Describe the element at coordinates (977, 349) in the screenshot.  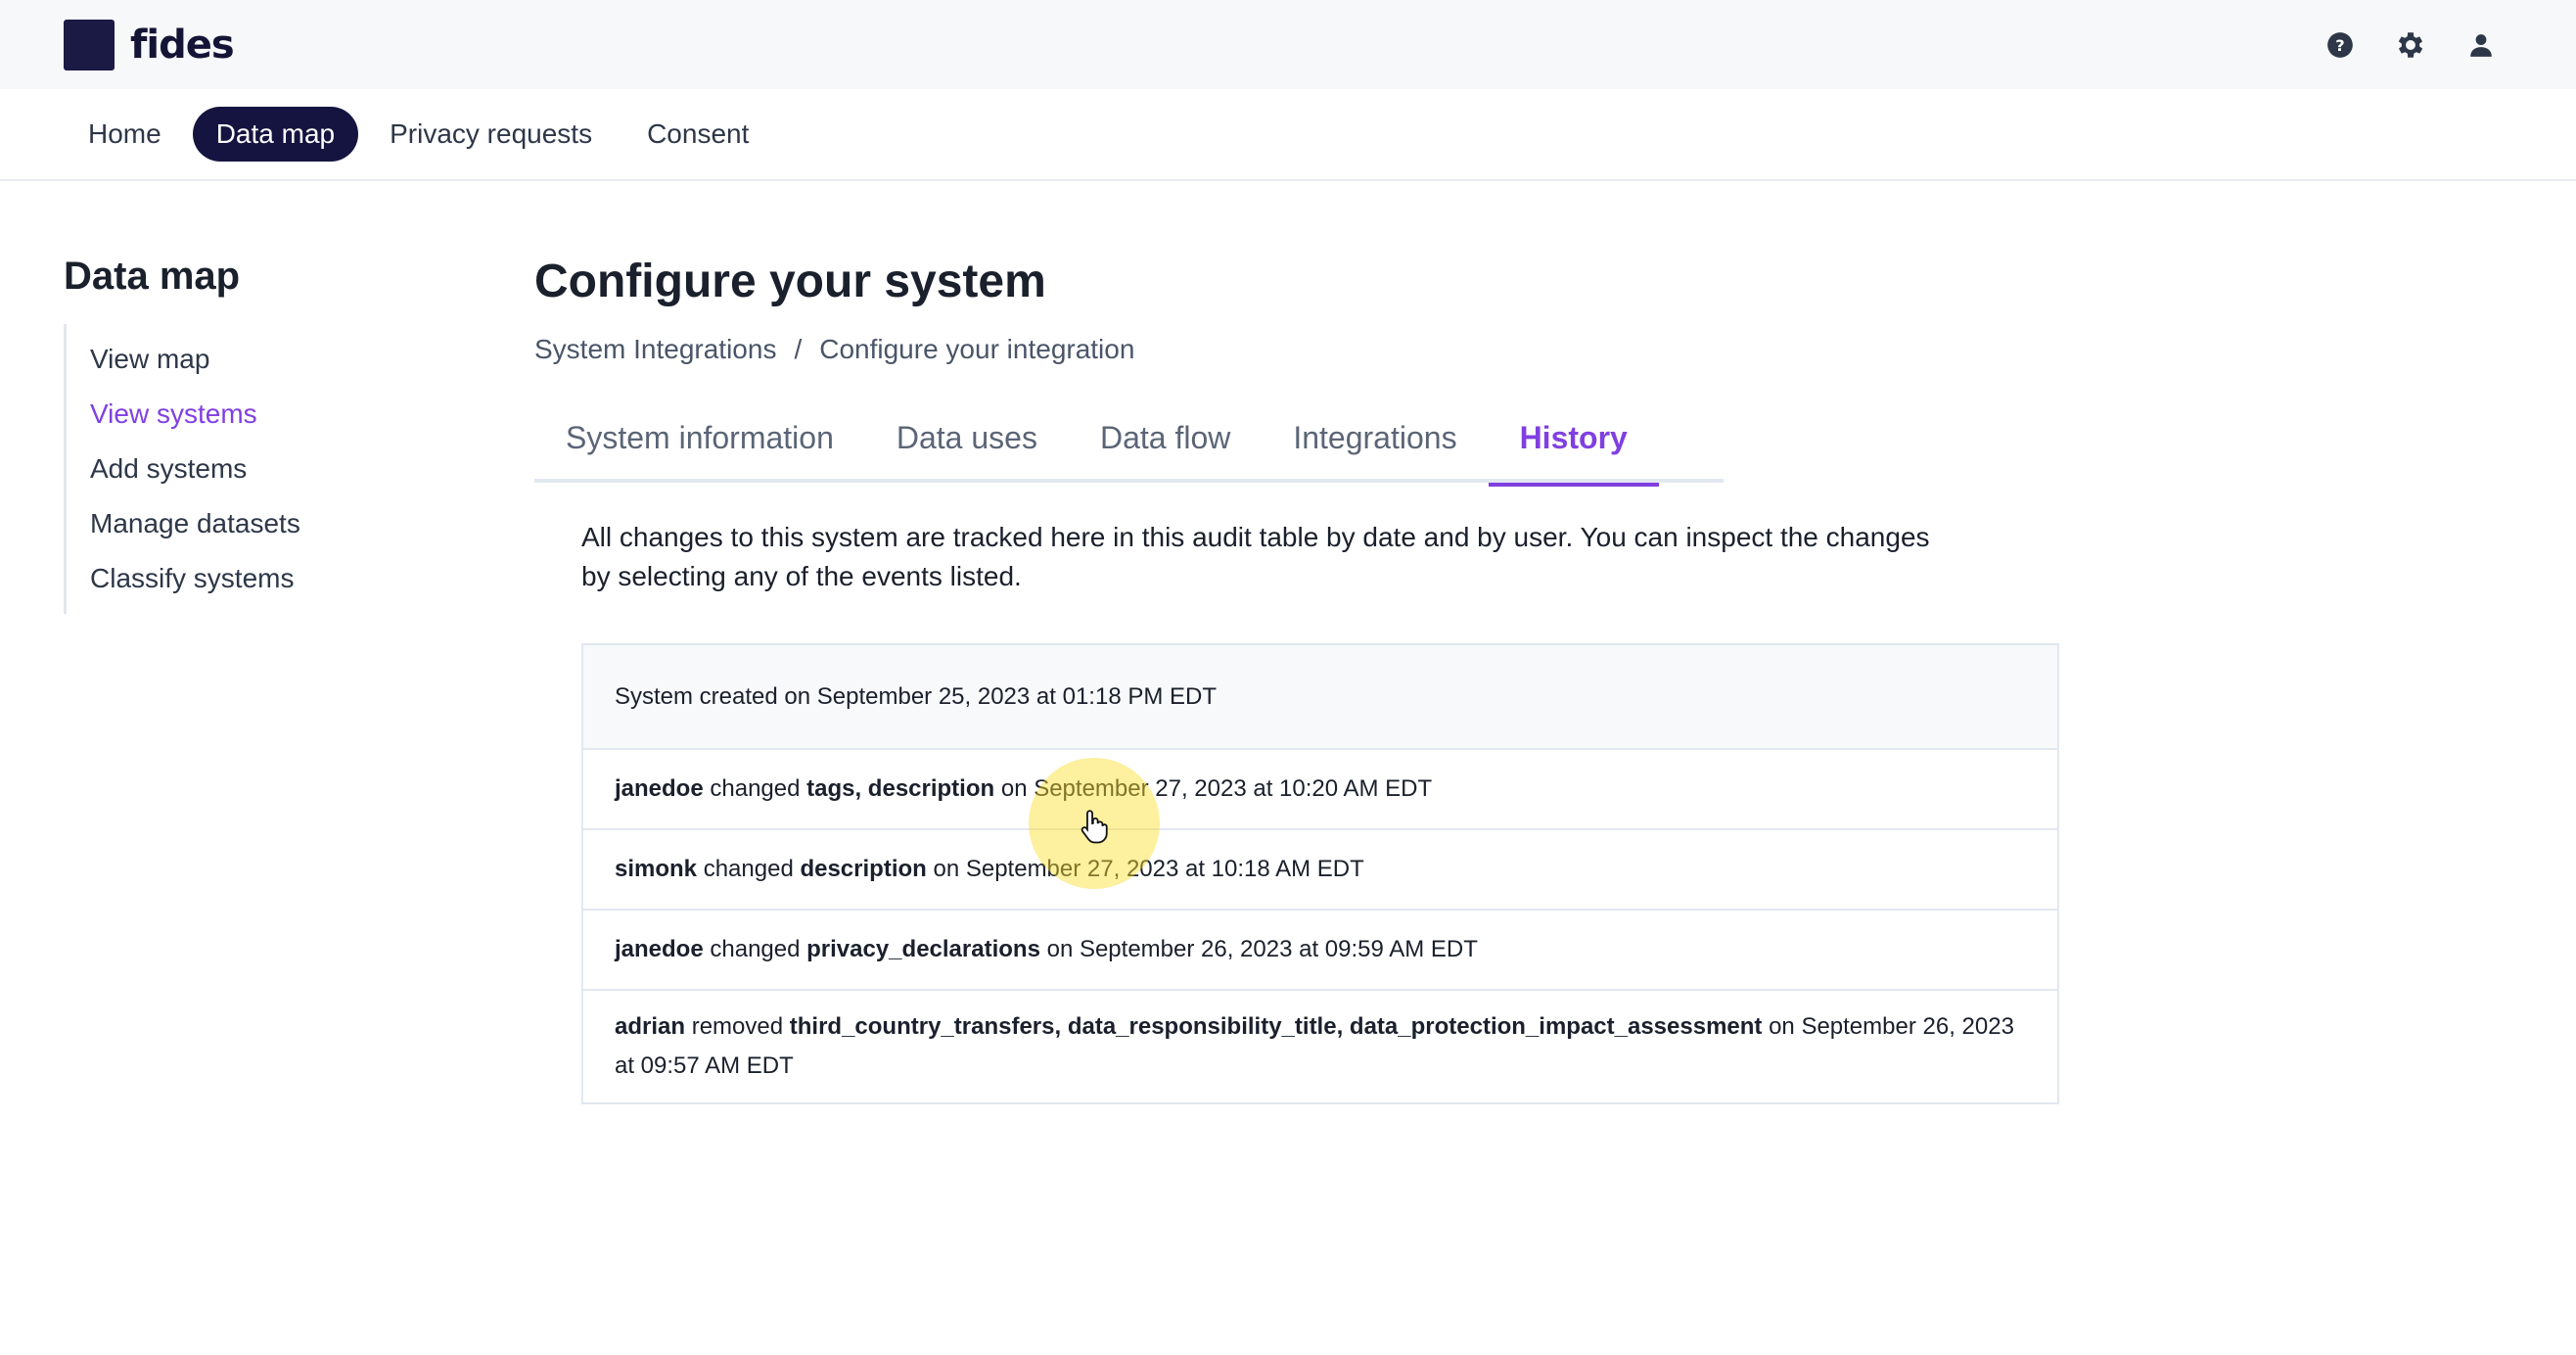
I see `breadcrumb-current: Configure your integration` at that location.